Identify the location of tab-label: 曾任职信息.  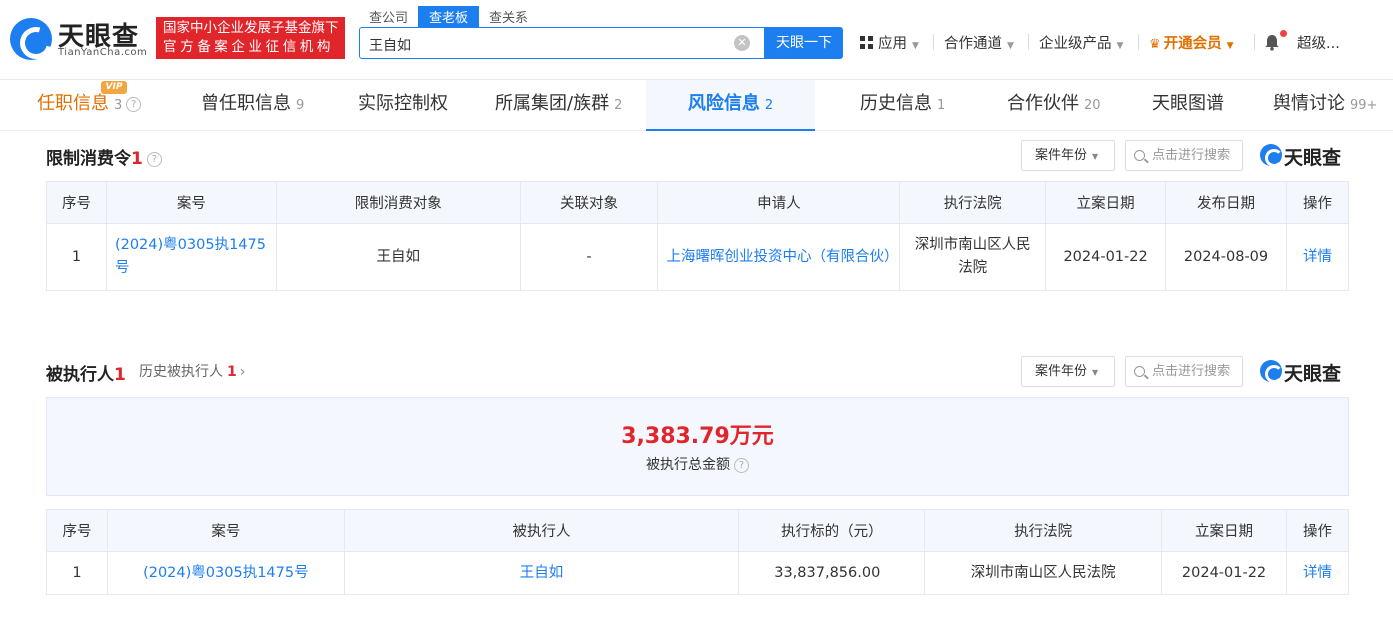
(246, 103).